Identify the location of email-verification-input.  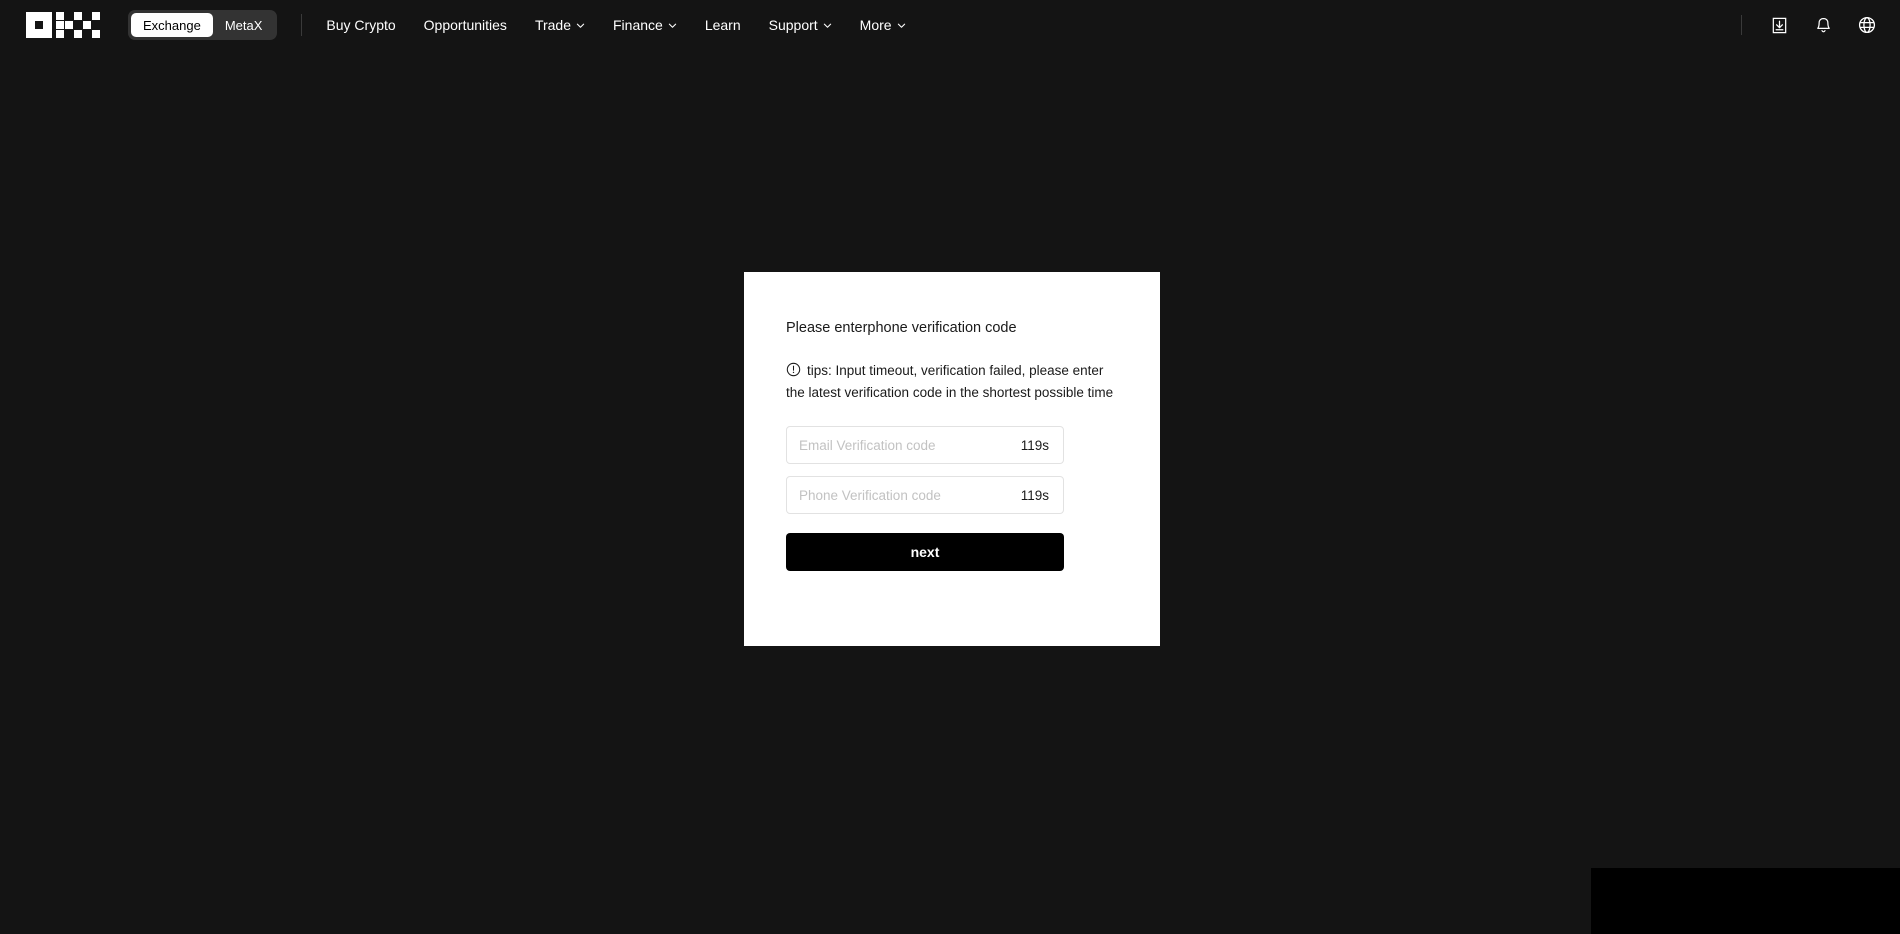
(905, 445).